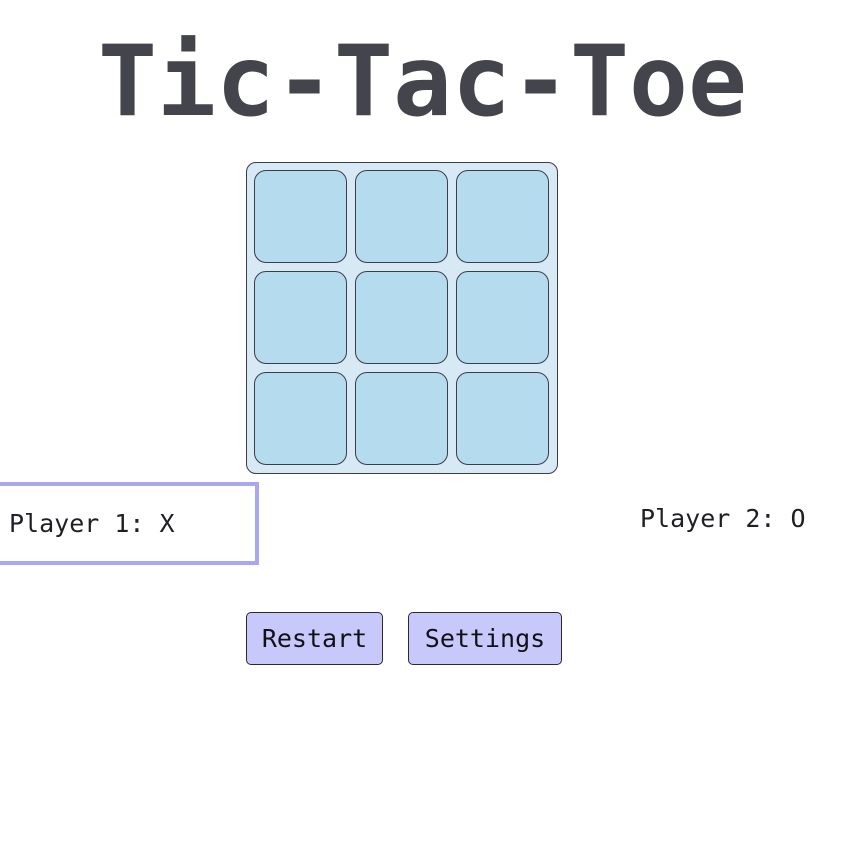 Image resolution: width=845 pixels, height=845 pixels. I want to click on settings-button: Settings, so click(485, 638).